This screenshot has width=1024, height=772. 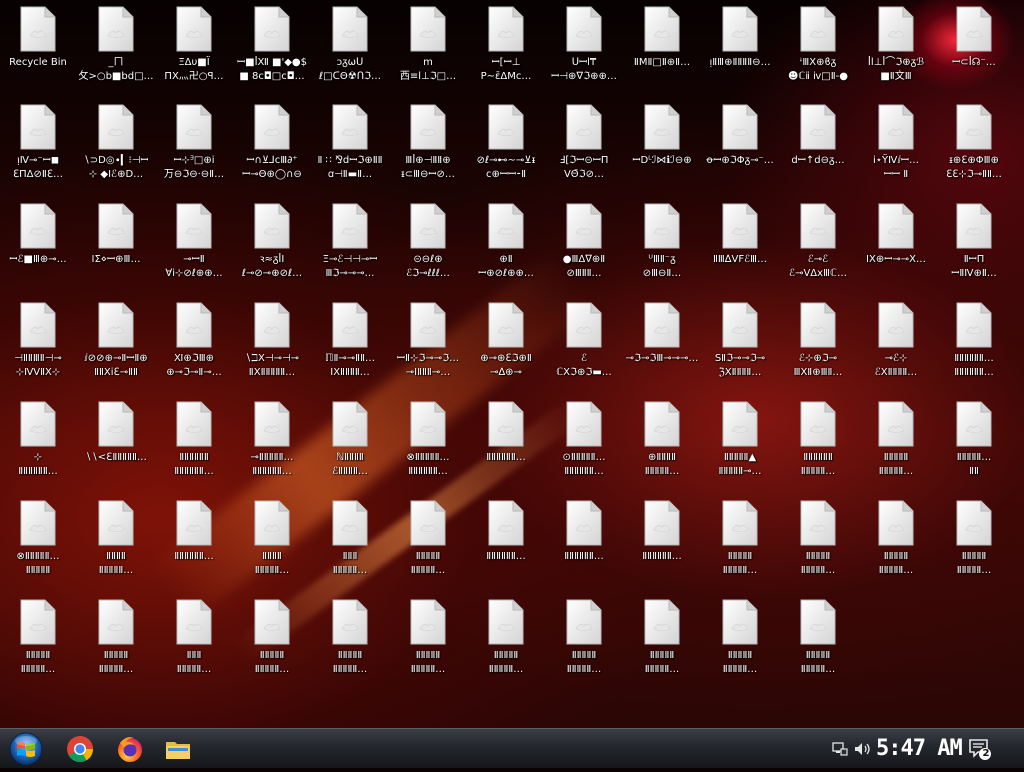 What do you see at coordinates (38, 38) in the screenshot?
I see `recycle-bin-shortcut: Recycle Bin` at bounding box center [38, 38].